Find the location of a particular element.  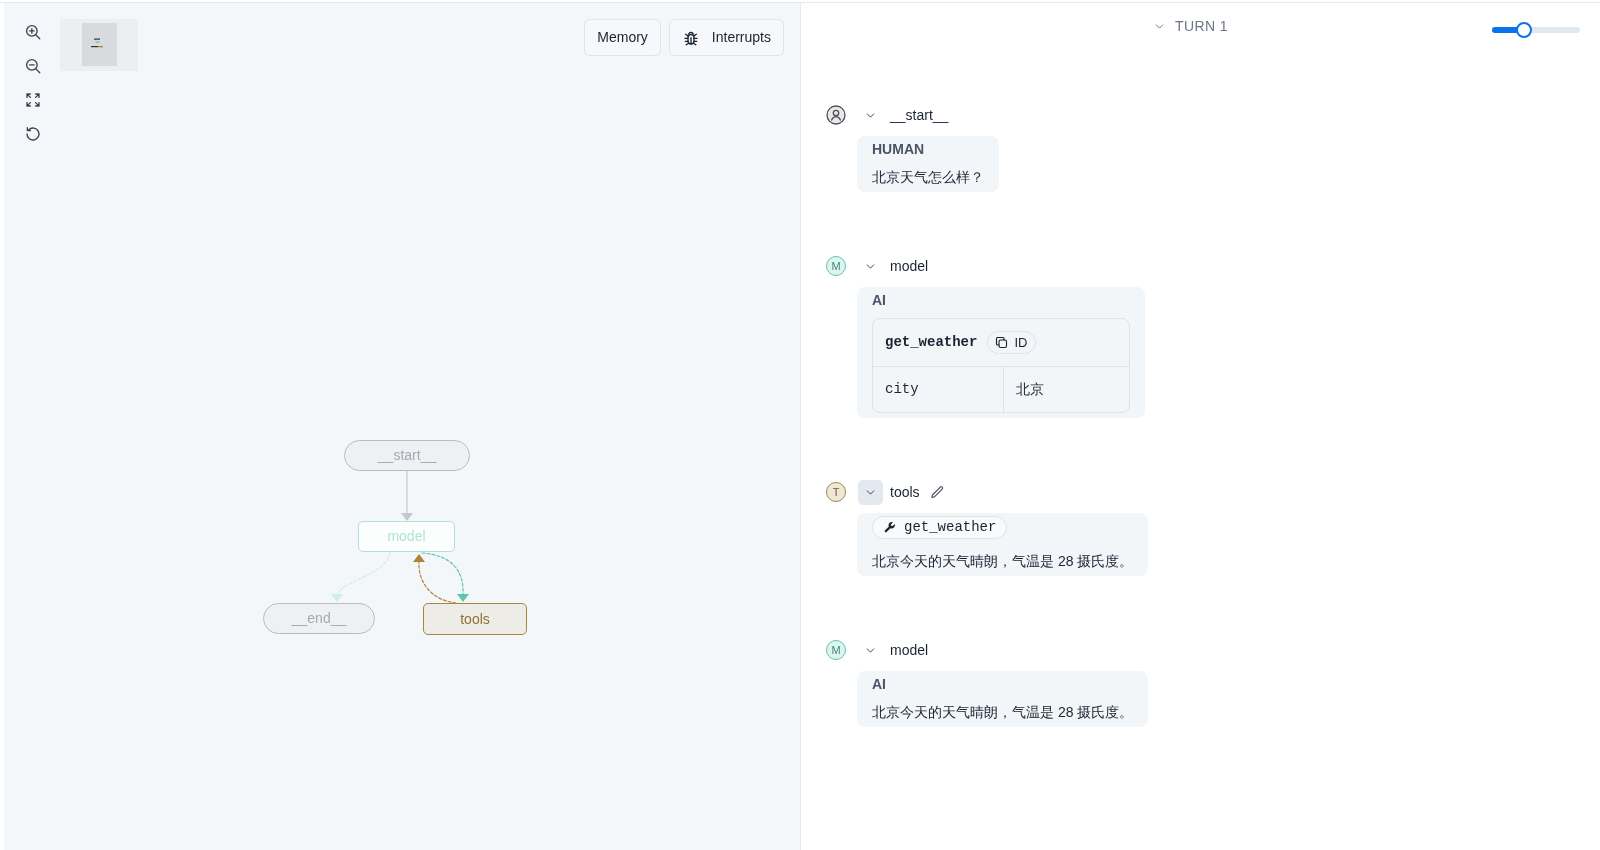

node-name: tools is located at coordinates (905, 492).